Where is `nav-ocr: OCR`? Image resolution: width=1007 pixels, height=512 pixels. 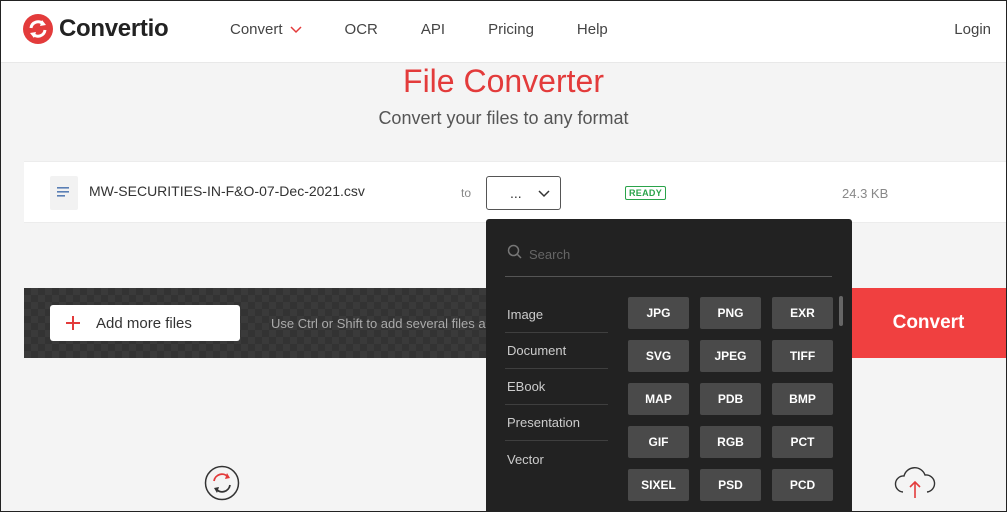
nav-ocr: OCR is located at coordinates (361, 29).